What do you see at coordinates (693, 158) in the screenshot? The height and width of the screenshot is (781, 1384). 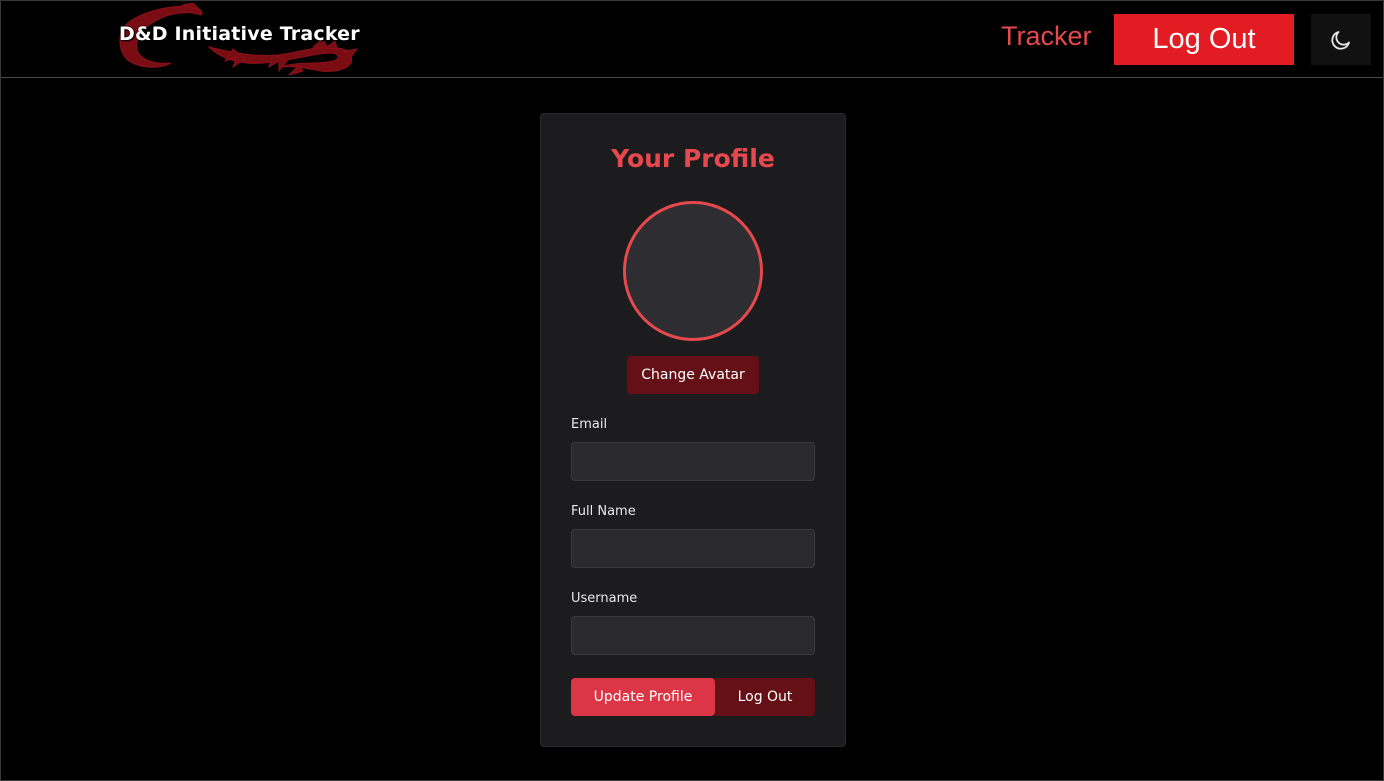 I see `page-title: Your Profile` at bounding box center [693, 158].